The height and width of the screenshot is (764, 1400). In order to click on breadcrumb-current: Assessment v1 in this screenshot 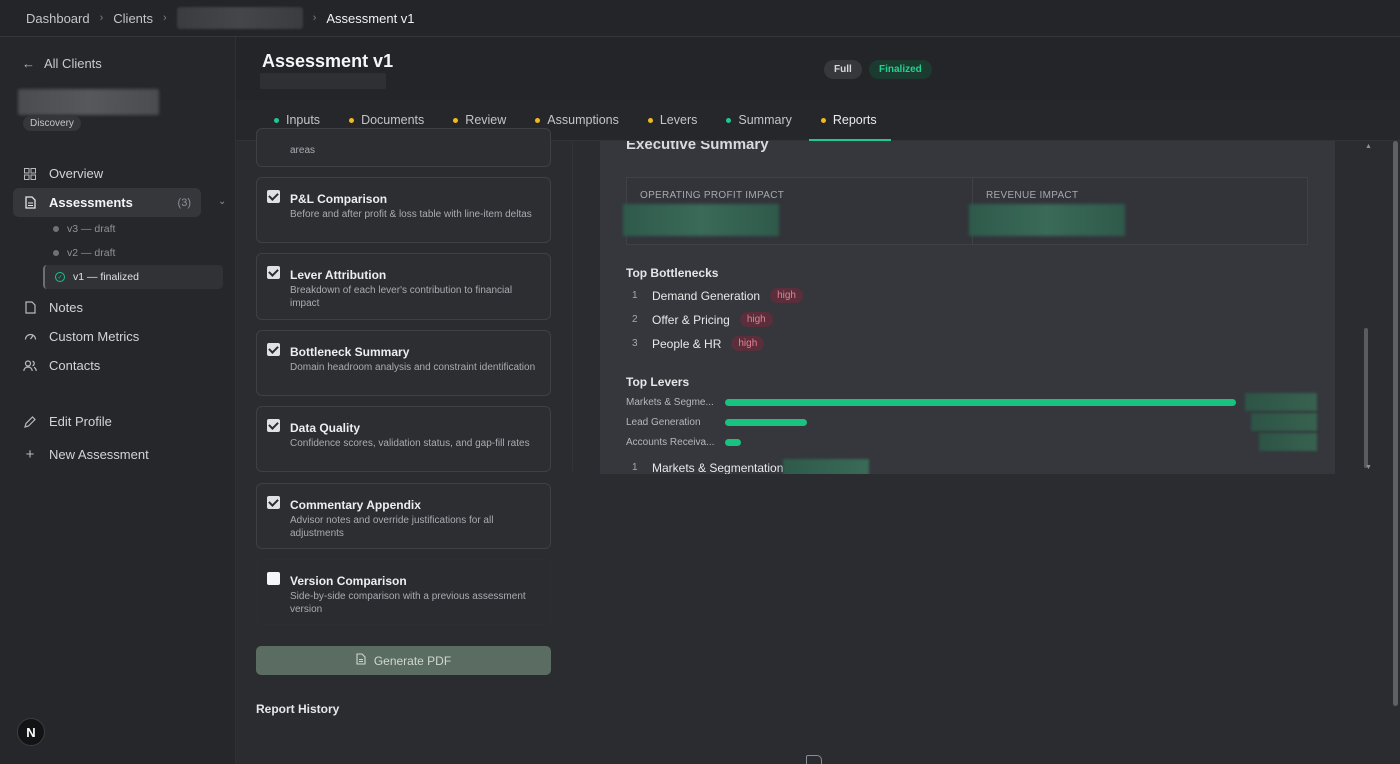, I will do `click(370, 18)`.